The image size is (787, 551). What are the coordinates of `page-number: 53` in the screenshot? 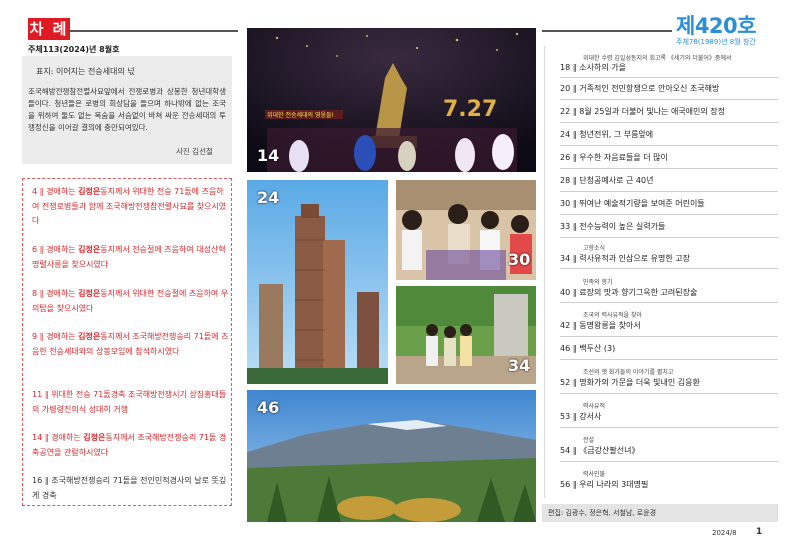 It's located at (565, 416).